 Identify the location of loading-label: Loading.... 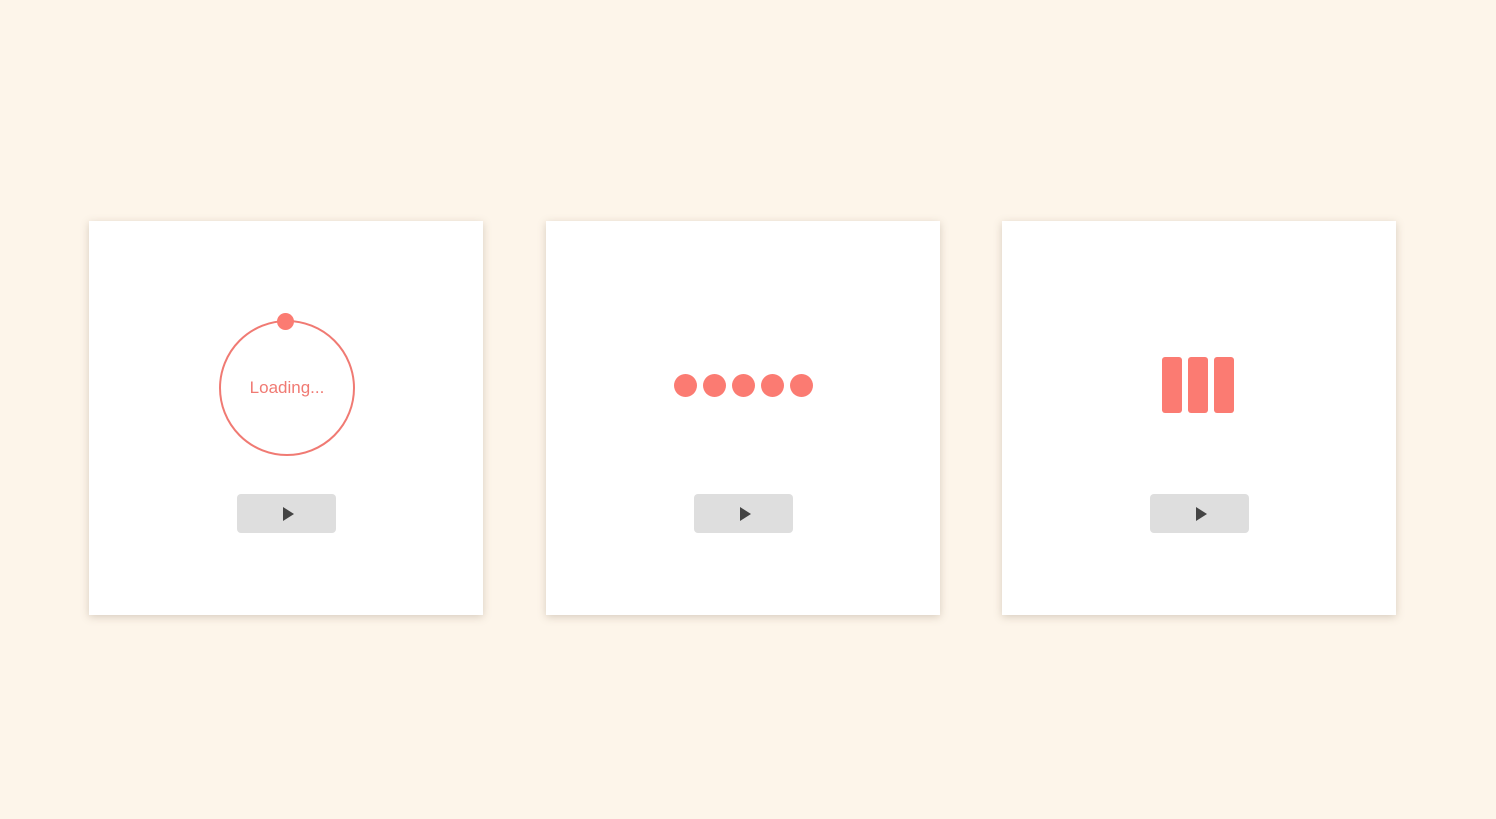
(287, 387).